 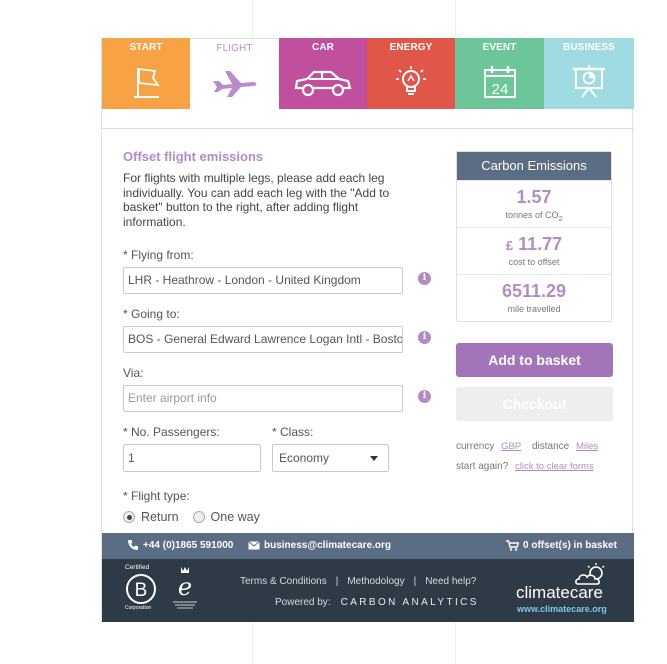 I want to click on calendar-day: 24, so click(x=499, y=89).